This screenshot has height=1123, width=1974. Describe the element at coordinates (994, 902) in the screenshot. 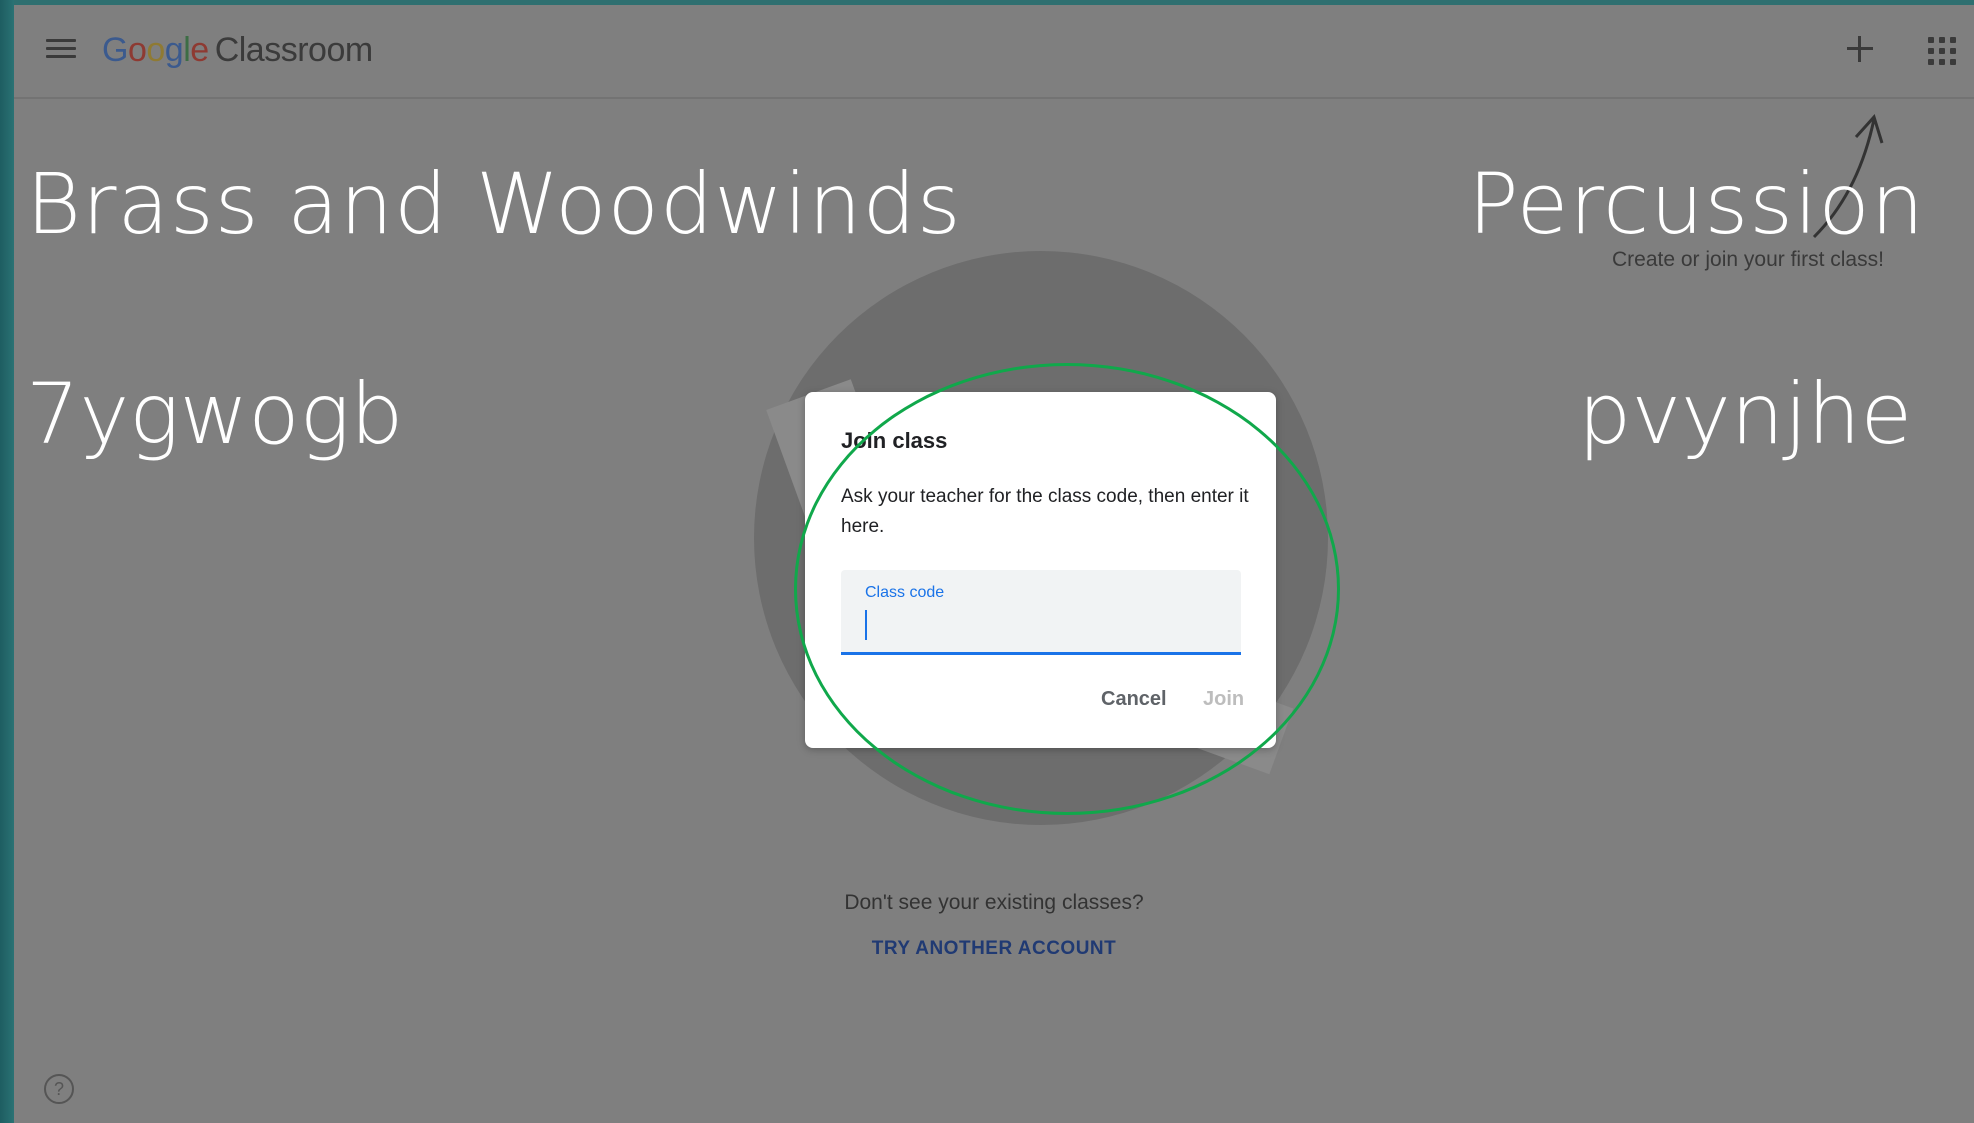

I see `missing-classes-text: Don't see your existing classes?` at that location.